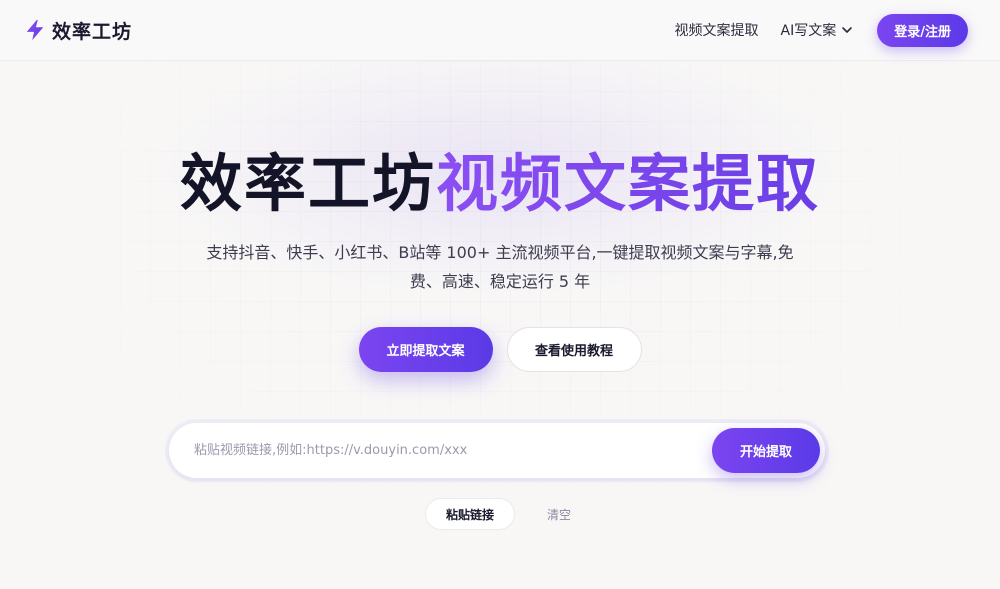  I want to click on input-tools-row: 粘贴链接 清空, so click(500, 514).